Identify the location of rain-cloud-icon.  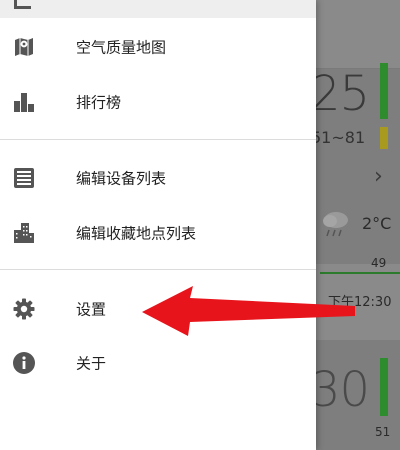
(335, 224).